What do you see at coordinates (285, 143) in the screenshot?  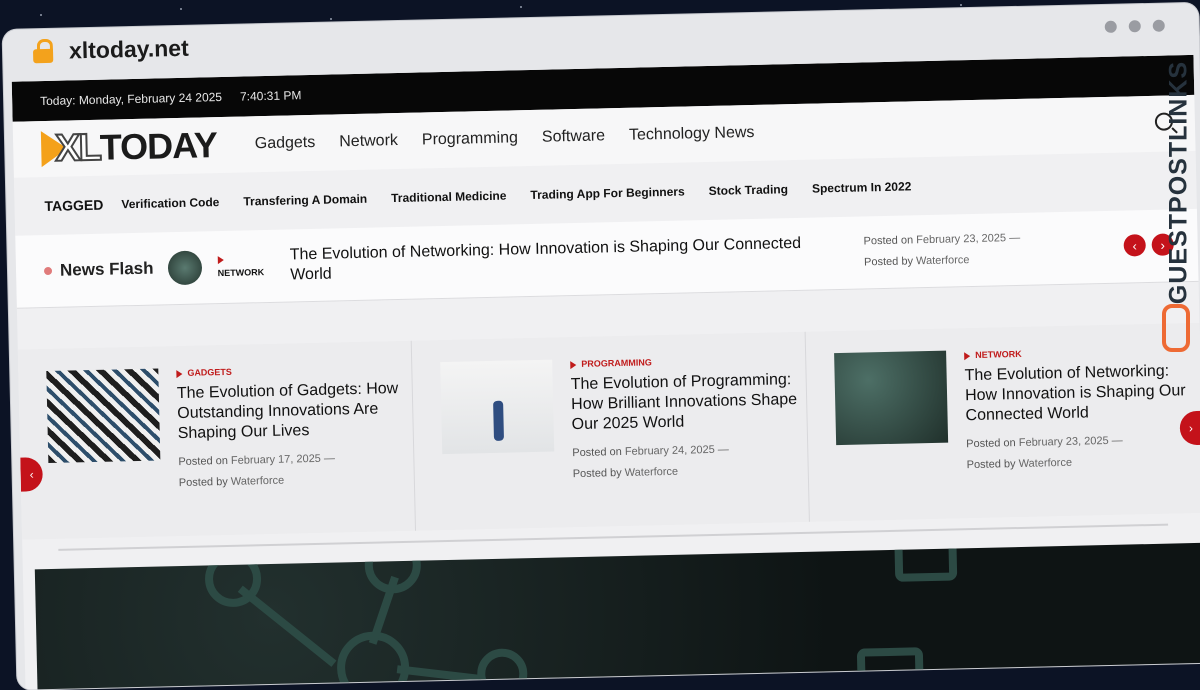 I see `nav-gadgets: Gadgets` at bounding box center [285, 143].